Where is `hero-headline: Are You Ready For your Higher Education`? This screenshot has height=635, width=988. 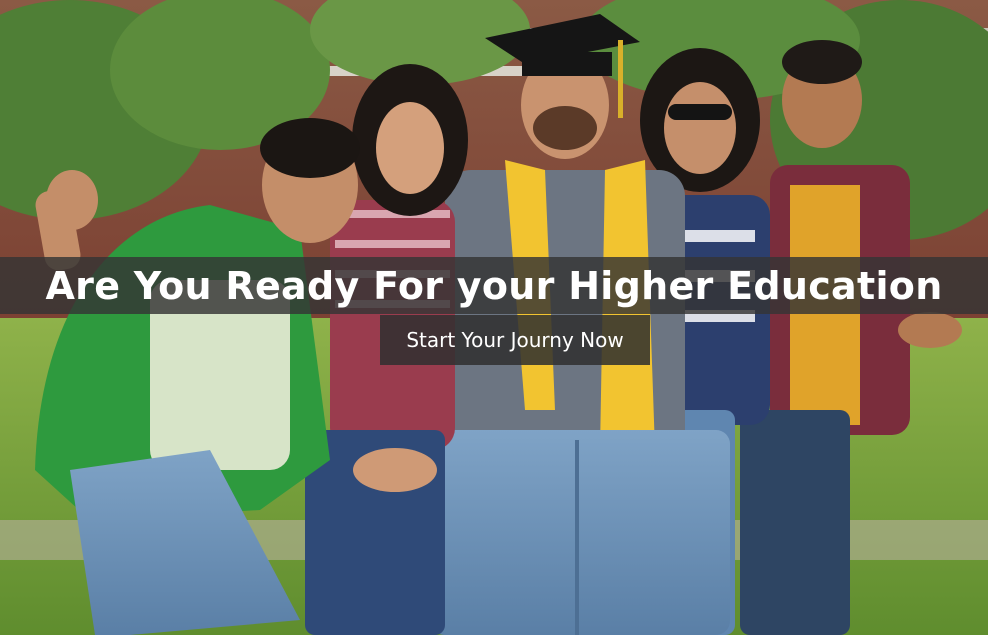
hero-headline: Are You Ready For your Higher Education is located at coordinates (494, 285).